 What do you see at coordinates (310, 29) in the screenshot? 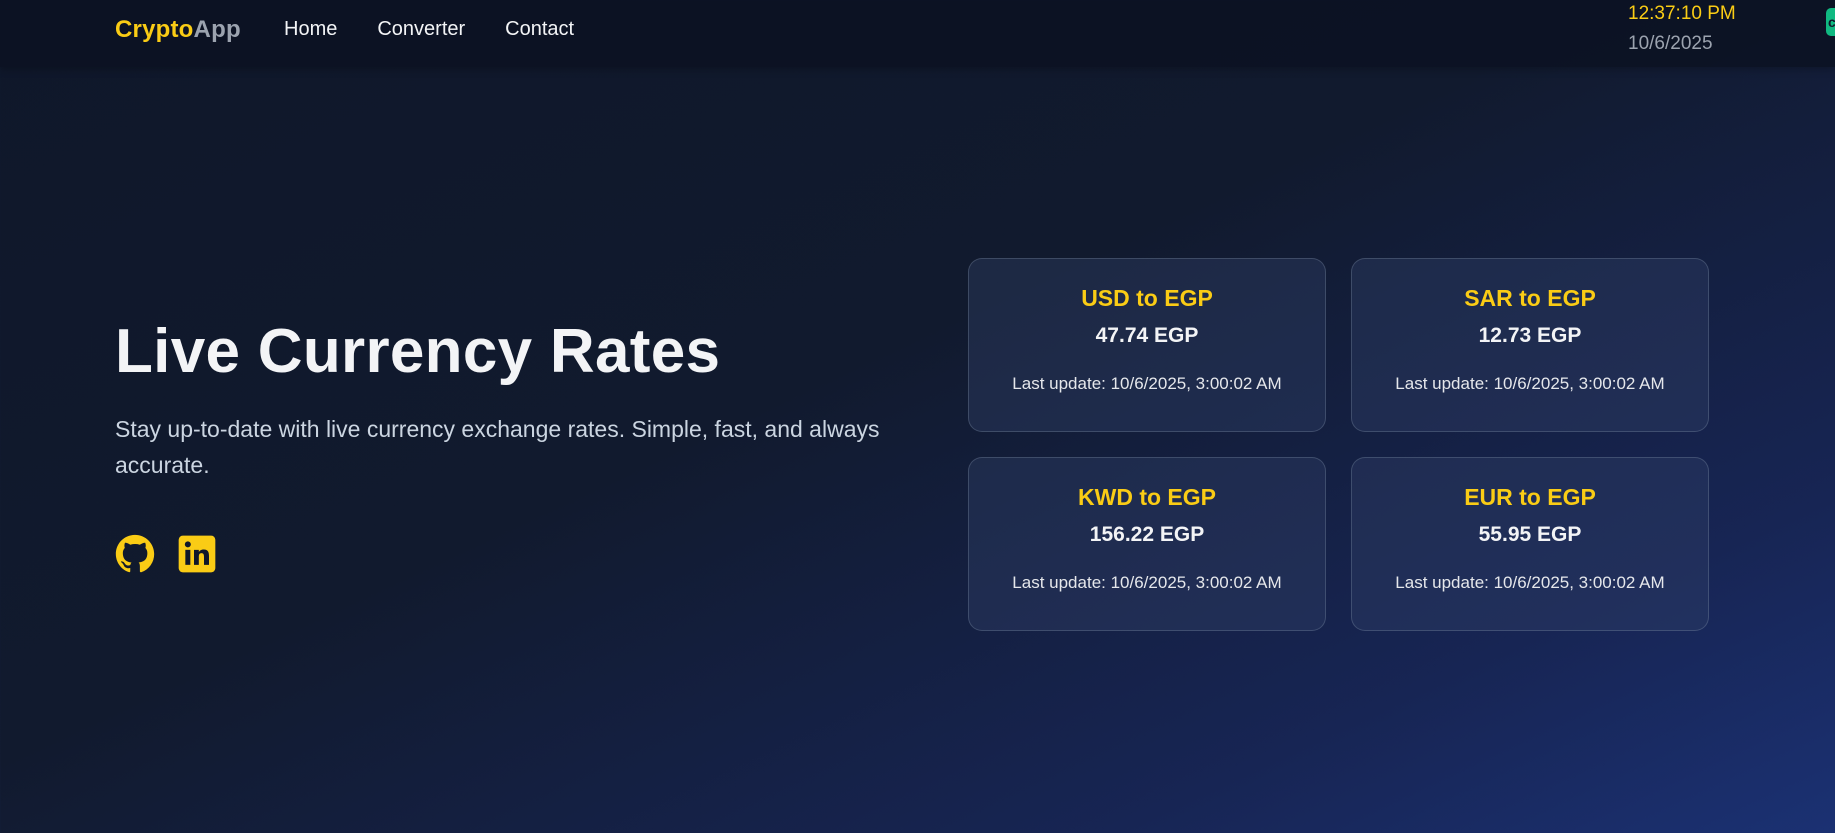
I see `nav-link-home: Home` at bounding box center [310, 29].